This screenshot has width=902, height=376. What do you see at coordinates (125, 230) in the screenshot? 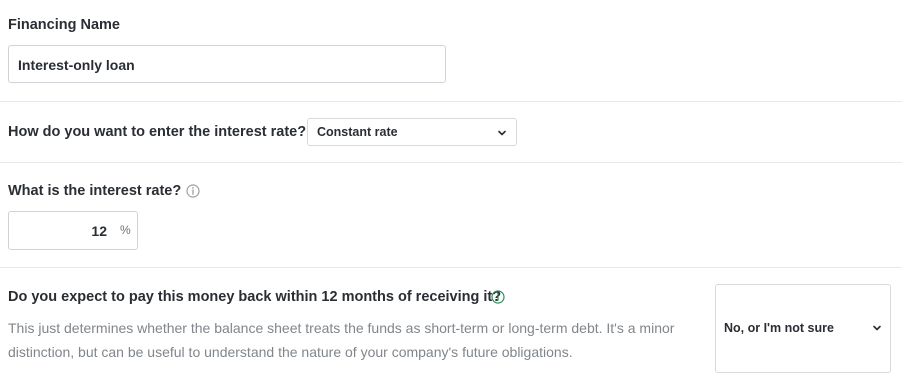
I see `percent-unit: %` at bounding box center [125, 230].